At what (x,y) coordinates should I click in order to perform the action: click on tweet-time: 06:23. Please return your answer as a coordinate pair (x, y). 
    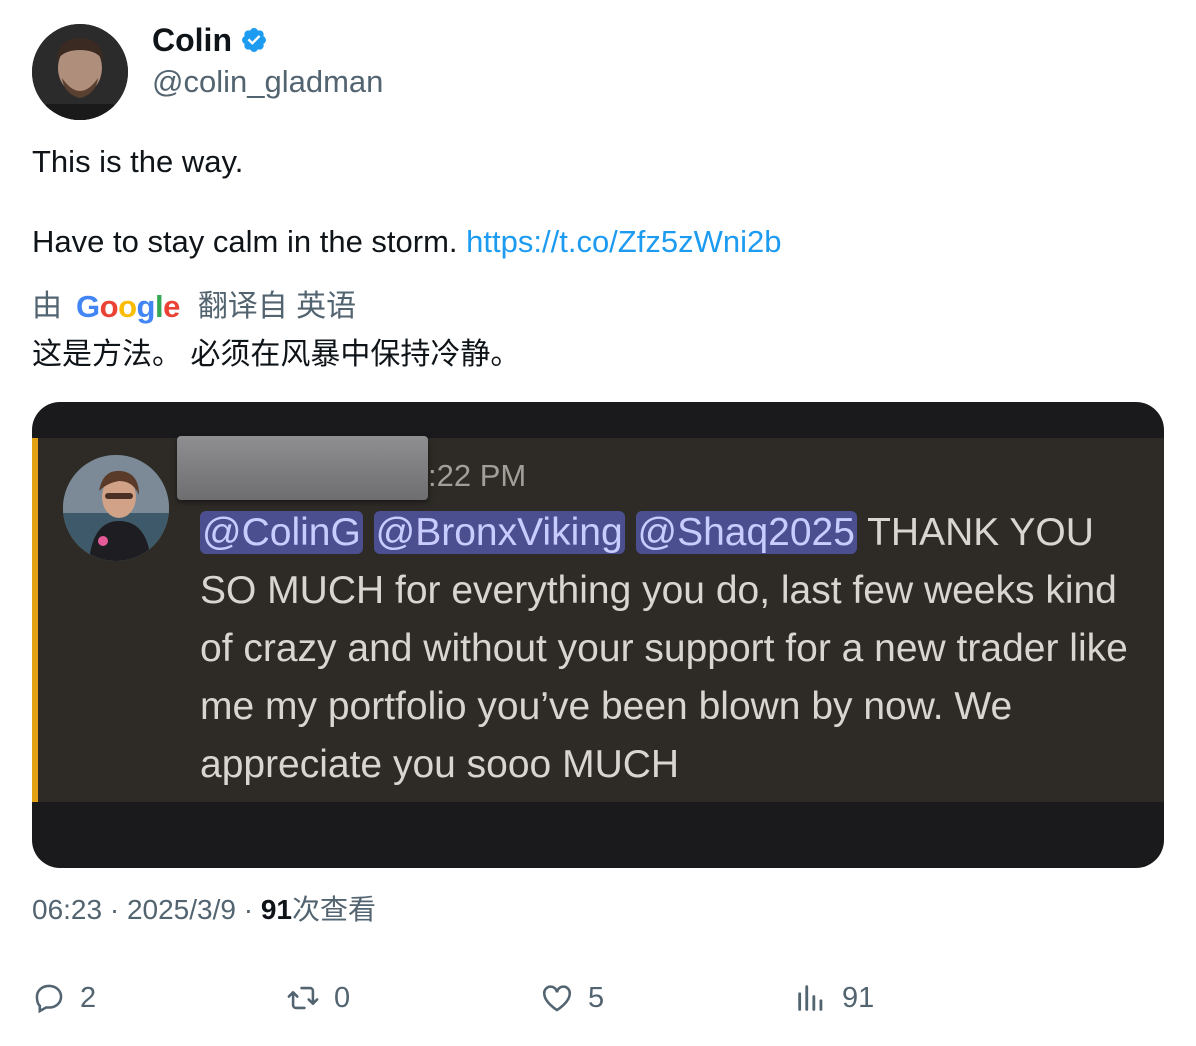
    Looking at the image, I should click on (67, 909).